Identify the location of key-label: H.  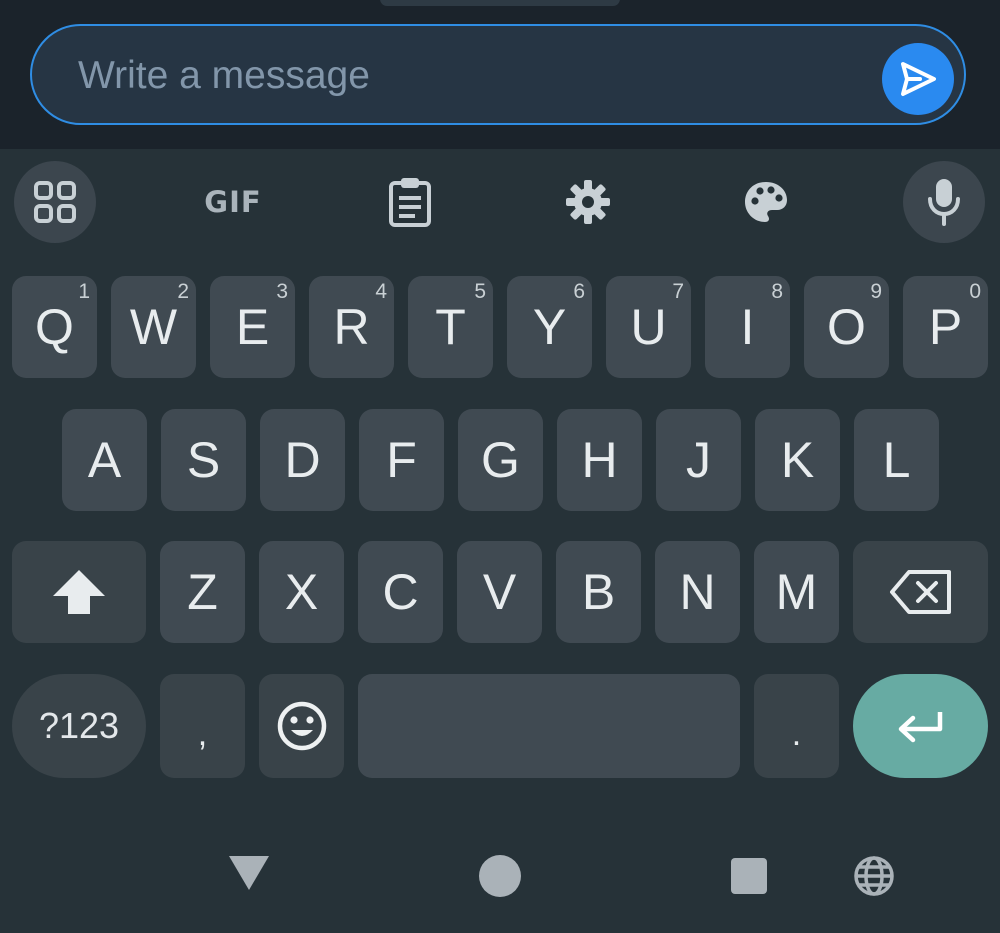
(599, 460).